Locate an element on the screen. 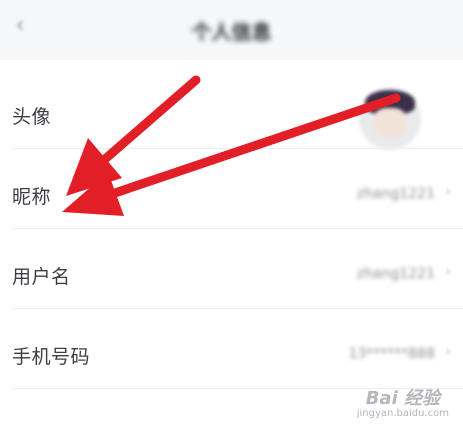 This screenshot has width=463, height=427. watermark-logo: Bai 经验 is located at coordinates (403, 398).